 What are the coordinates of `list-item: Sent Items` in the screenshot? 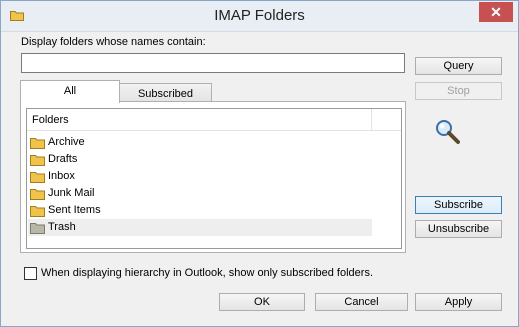 It's located at (200, 210).